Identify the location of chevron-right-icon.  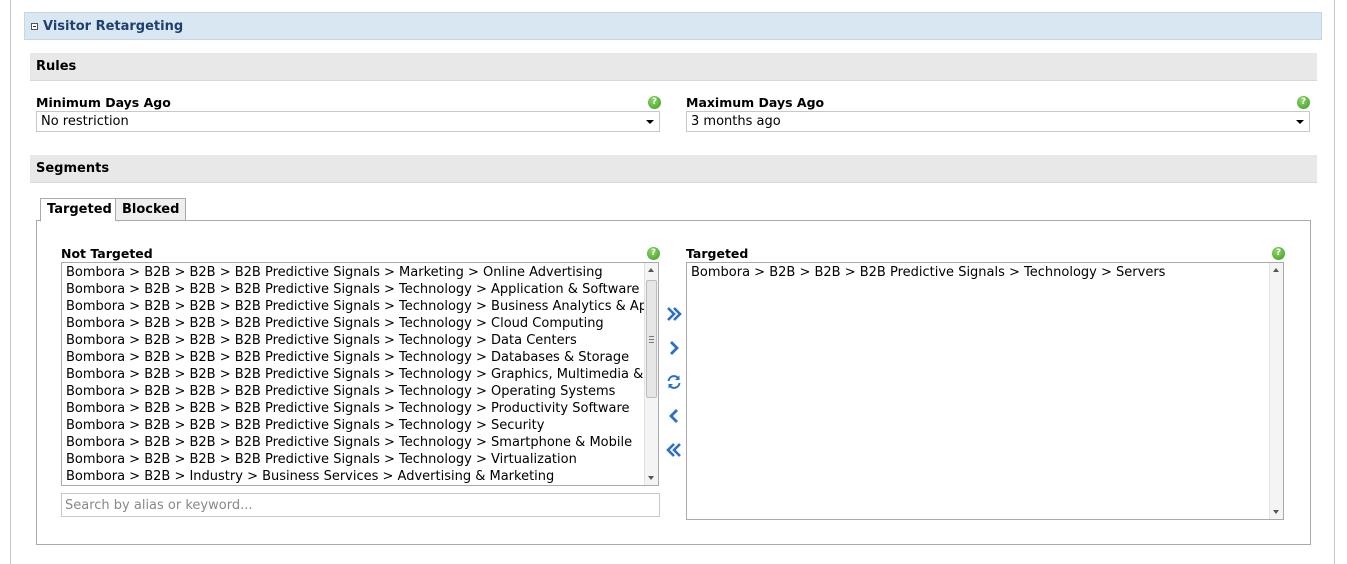
(674, 348).